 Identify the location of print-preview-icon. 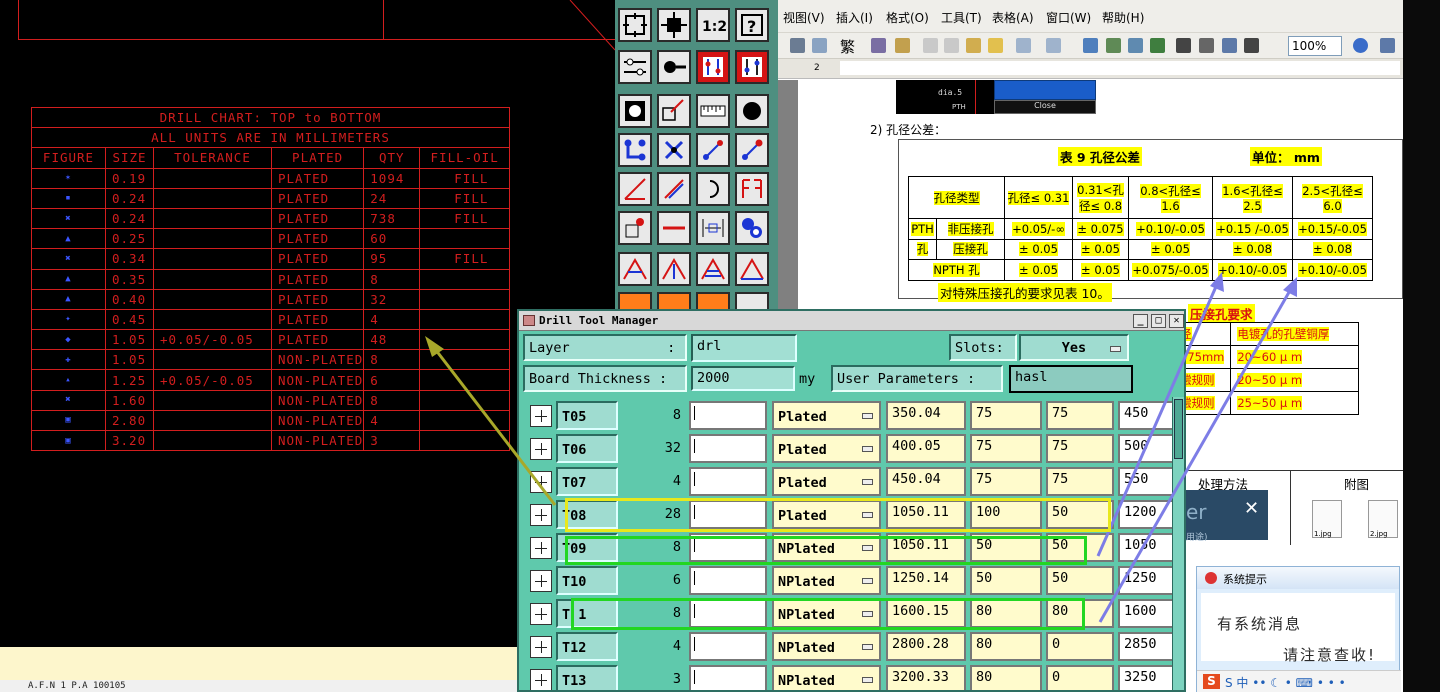
(819, 45).